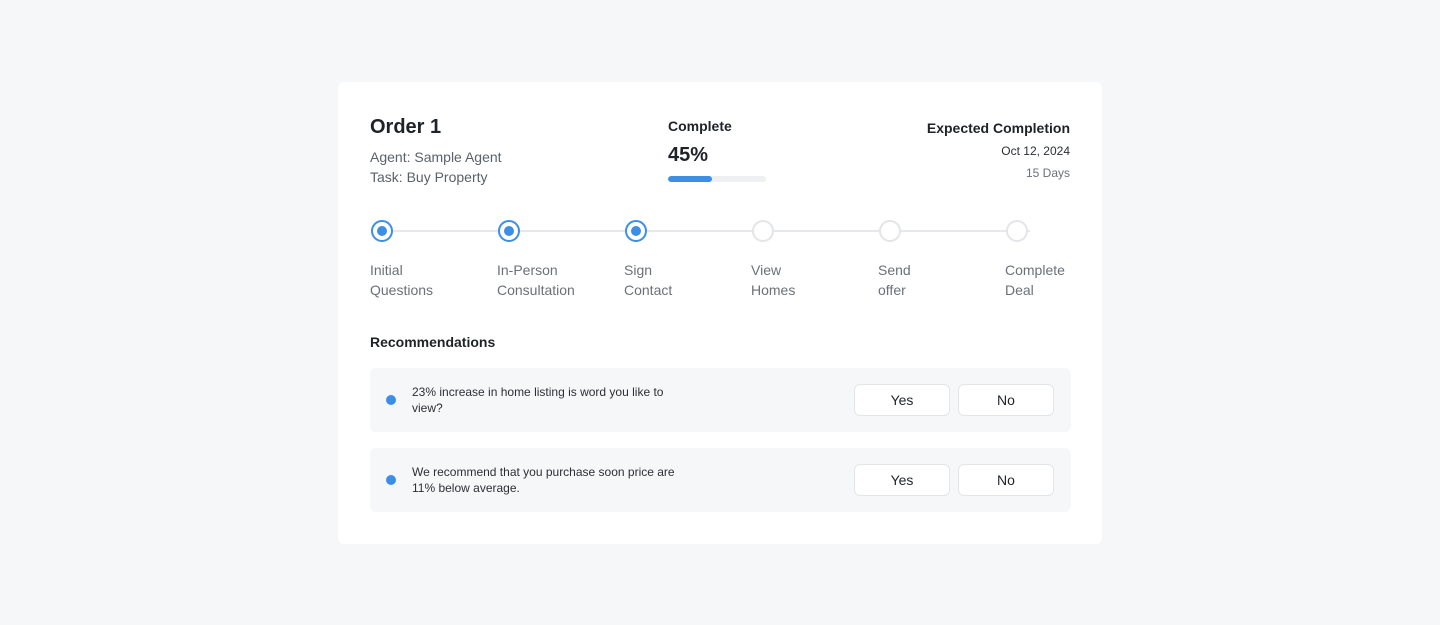 The image size is (1440, 625). Describe the element at coordinates (938, 260) in the screenshot. I see `step-send-offer: Send offer` at that location.